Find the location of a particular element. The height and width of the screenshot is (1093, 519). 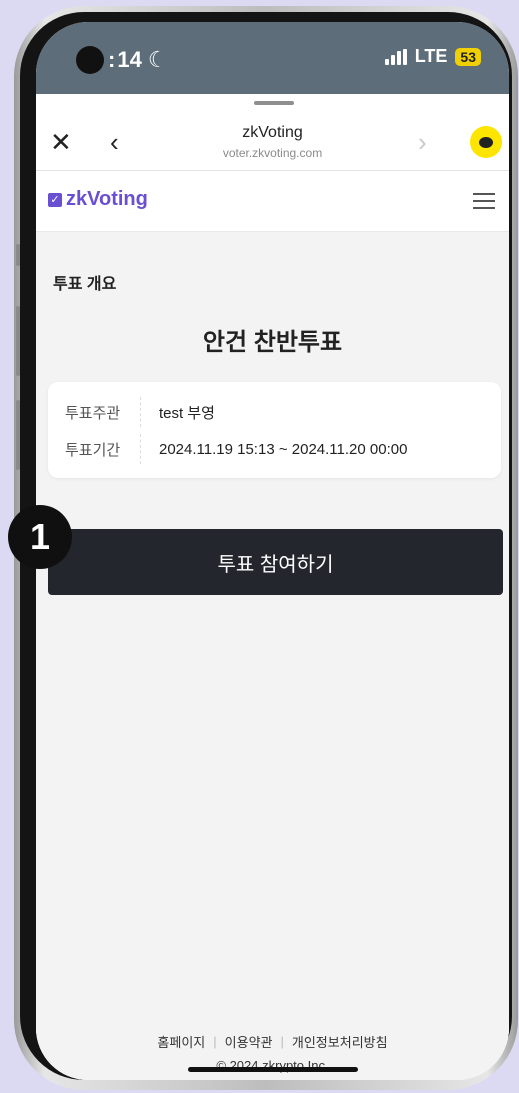

footer-links: 홈페이지 | 이용약관 | 개인정보처리방침 is located at coordinates (272, 1041).